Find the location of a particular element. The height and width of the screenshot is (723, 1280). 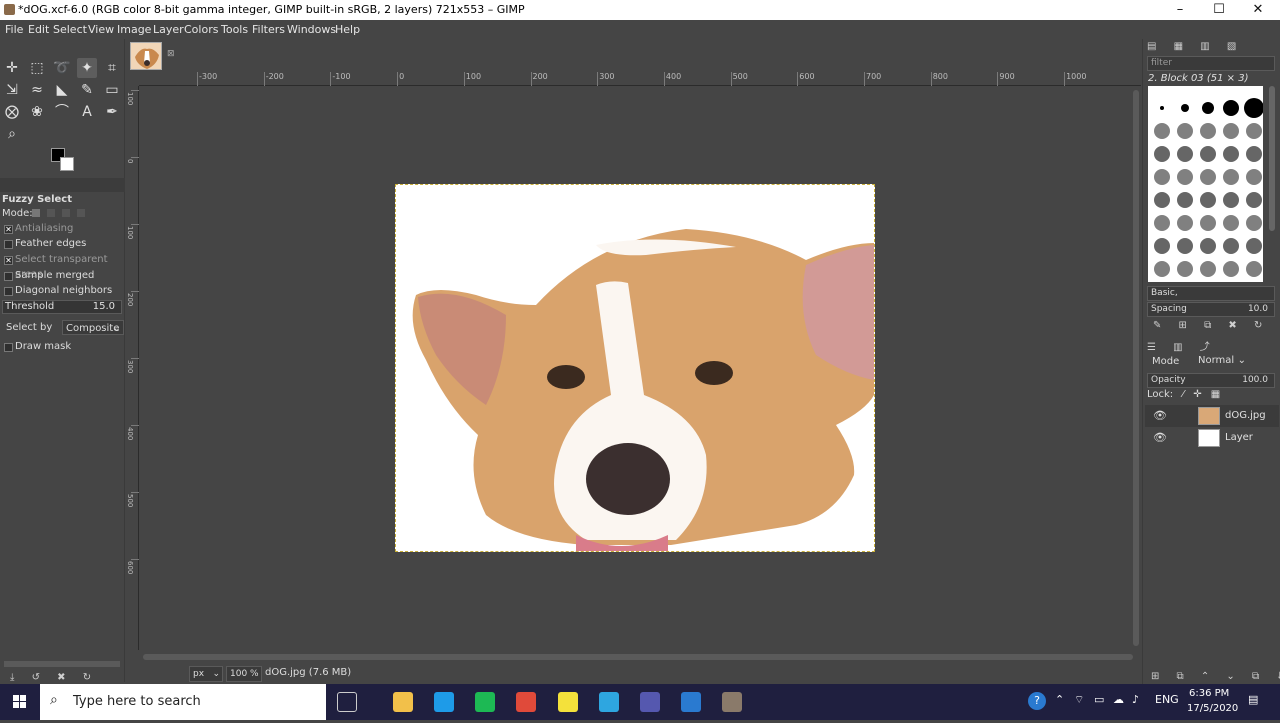

notifications-icon: ▤ is located at coordinates (1253, 699).